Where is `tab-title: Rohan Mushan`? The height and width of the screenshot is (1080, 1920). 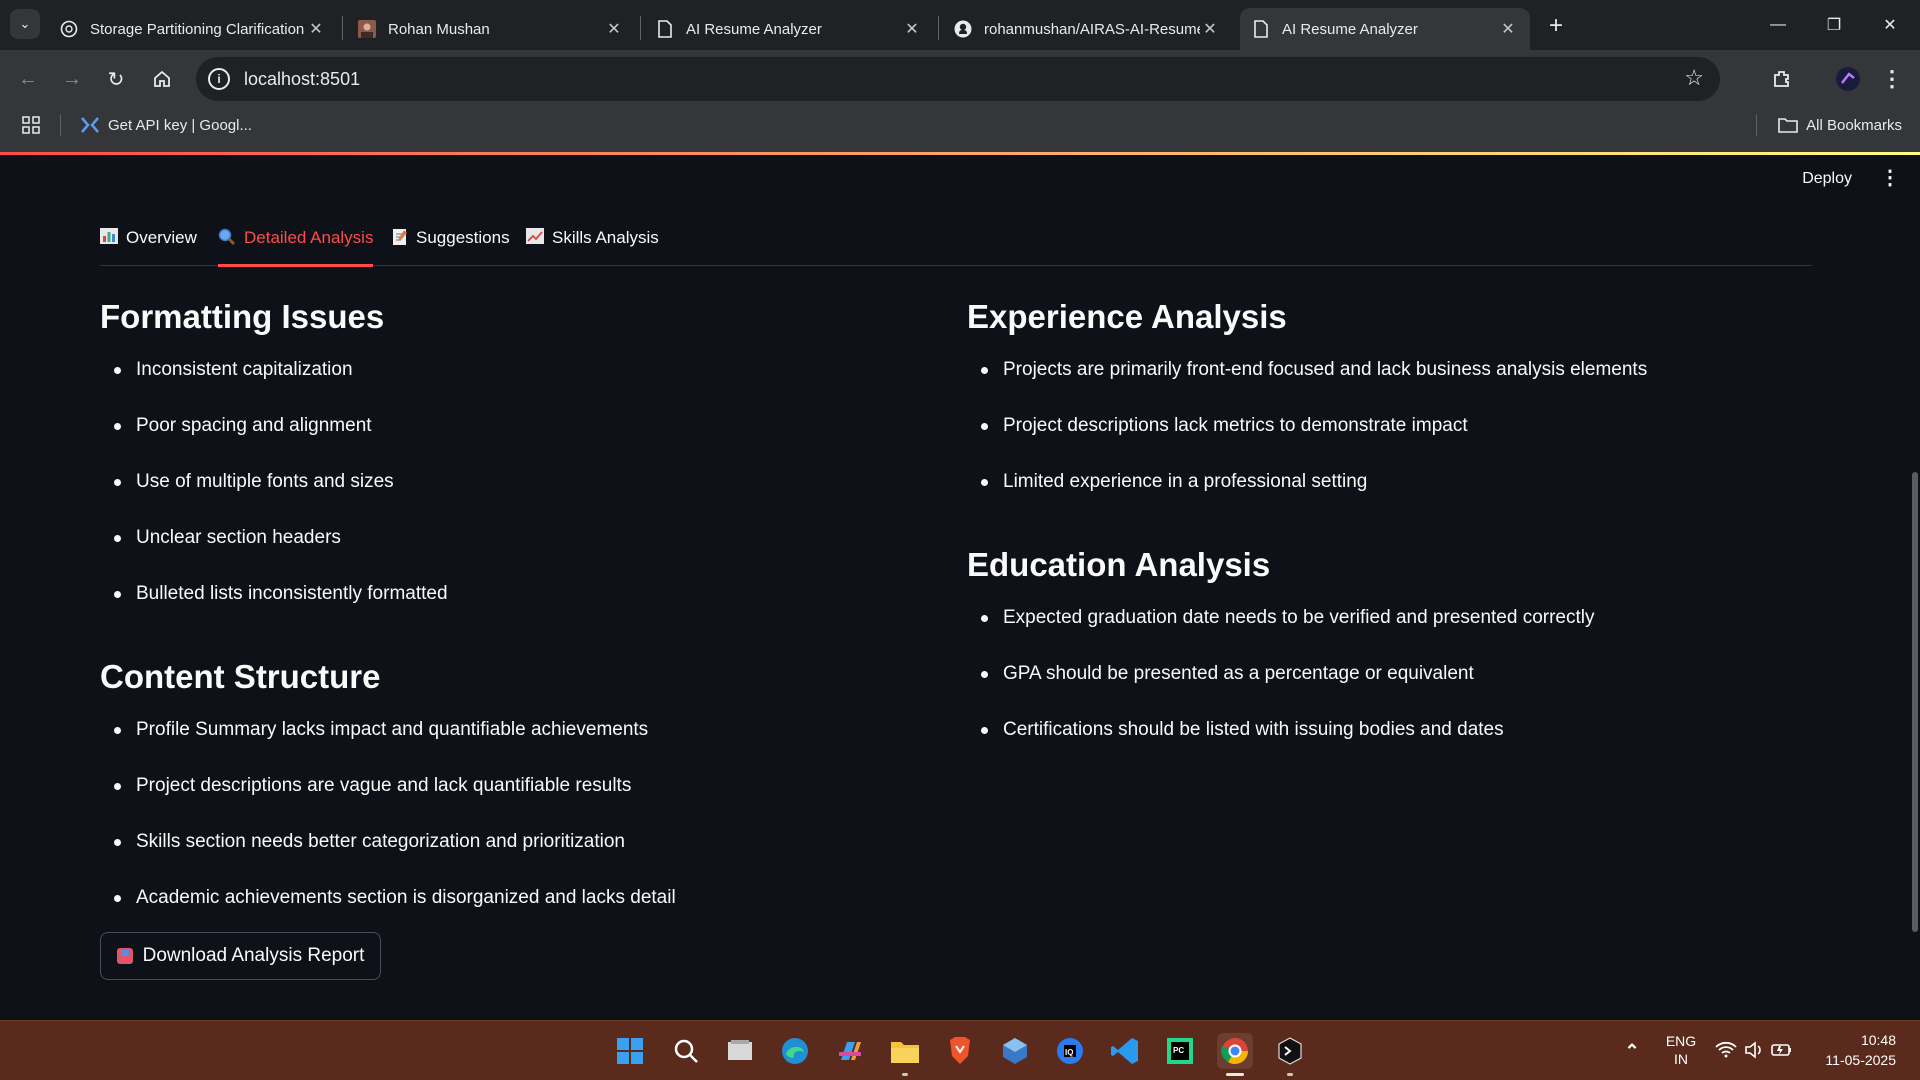
tab-title: Rohan Mushan is located at coordinates (439, 29).